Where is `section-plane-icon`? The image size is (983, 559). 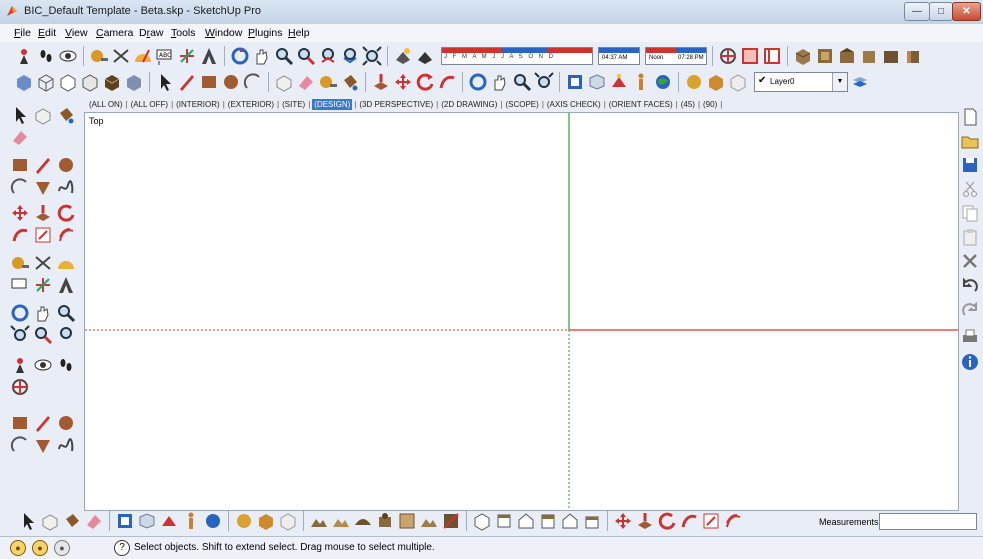
section-plane-icon is located at coordinates (20, 387).